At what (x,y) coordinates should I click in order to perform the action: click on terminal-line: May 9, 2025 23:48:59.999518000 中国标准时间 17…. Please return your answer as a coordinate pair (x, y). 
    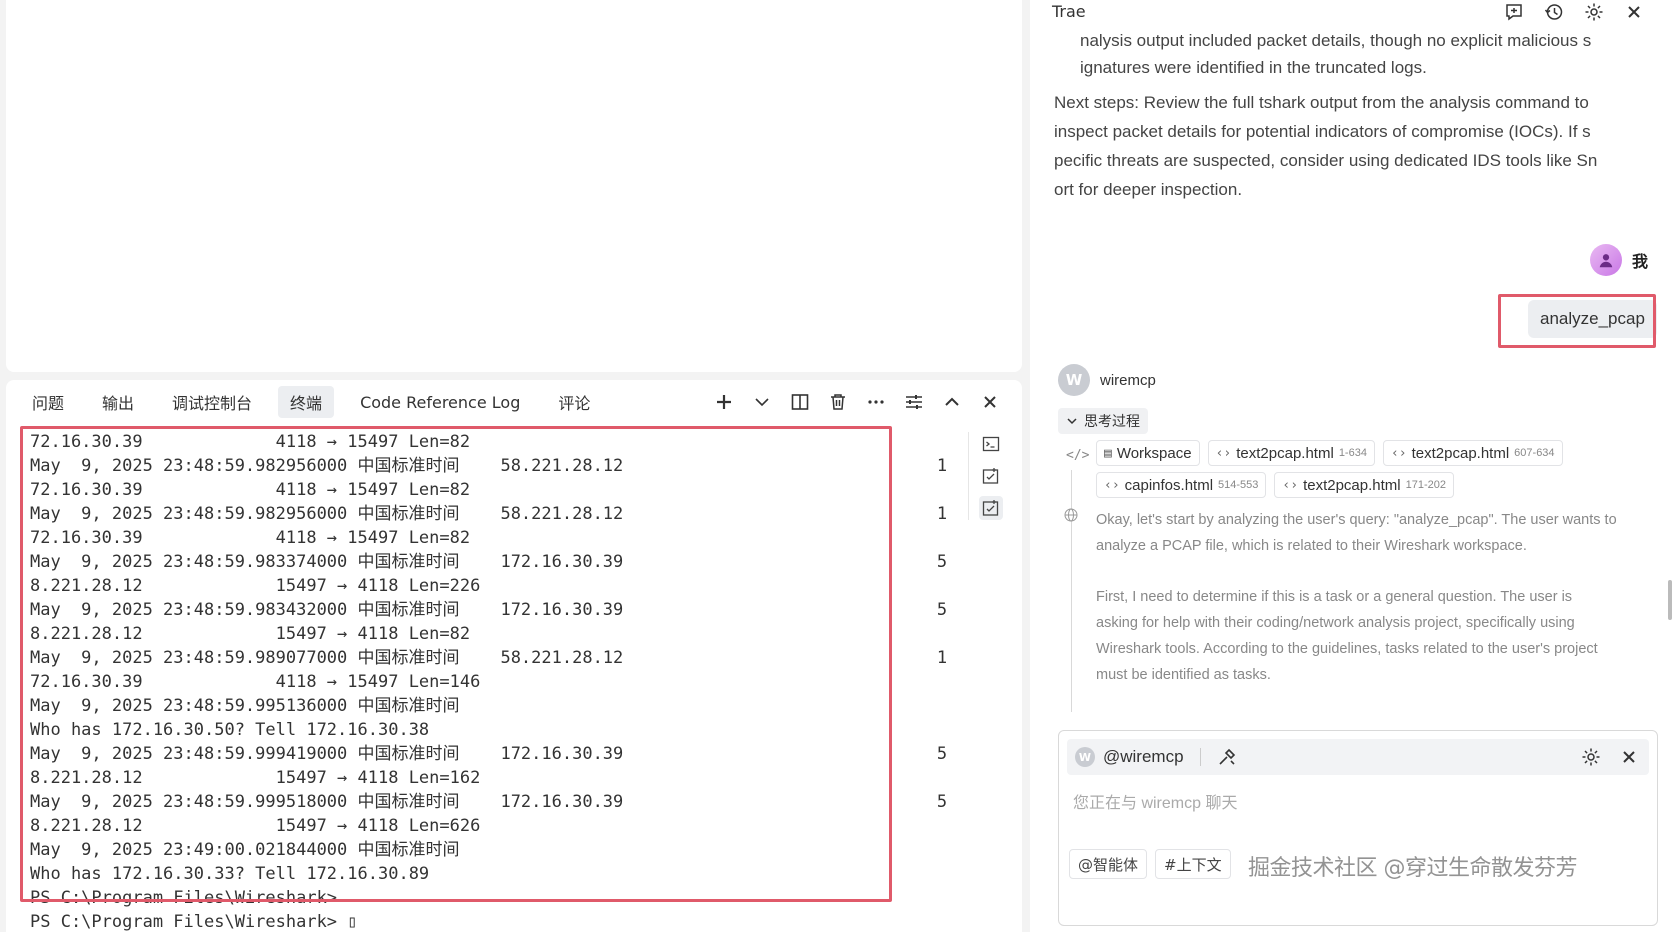
    Looking at the image, I should click on (327, 802).